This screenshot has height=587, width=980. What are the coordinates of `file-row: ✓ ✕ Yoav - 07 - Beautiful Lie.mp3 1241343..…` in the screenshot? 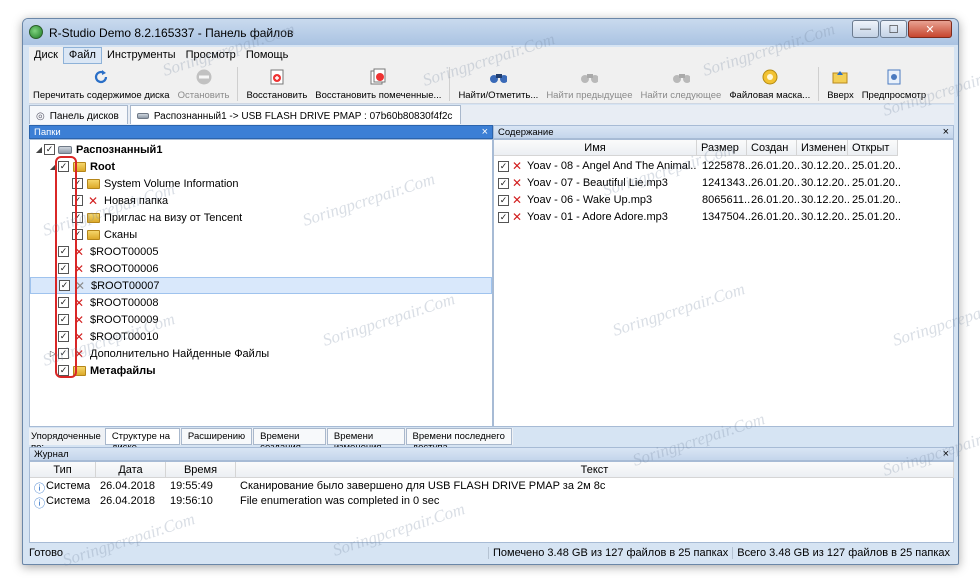 It's located at (723, 183).